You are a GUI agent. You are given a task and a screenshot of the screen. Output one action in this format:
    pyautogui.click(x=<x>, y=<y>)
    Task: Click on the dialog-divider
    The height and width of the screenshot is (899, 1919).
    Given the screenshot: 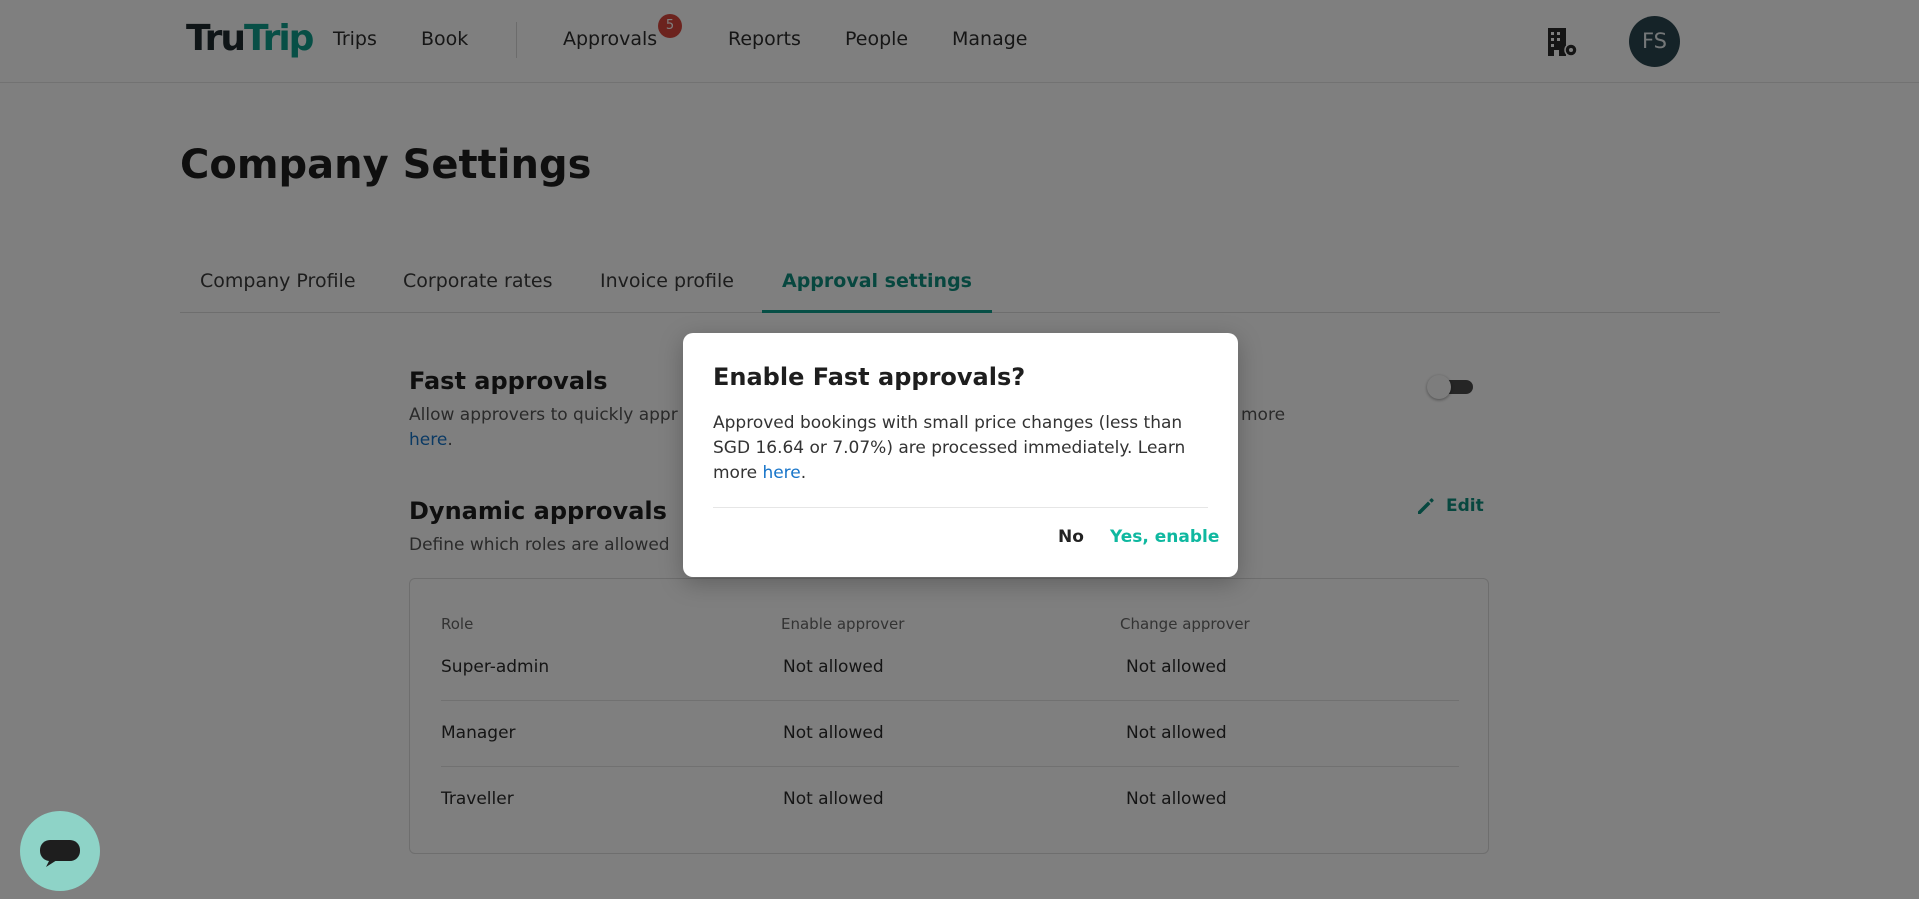 What is the action you would take?
    pyautogui.click(x=960, y=507)
    